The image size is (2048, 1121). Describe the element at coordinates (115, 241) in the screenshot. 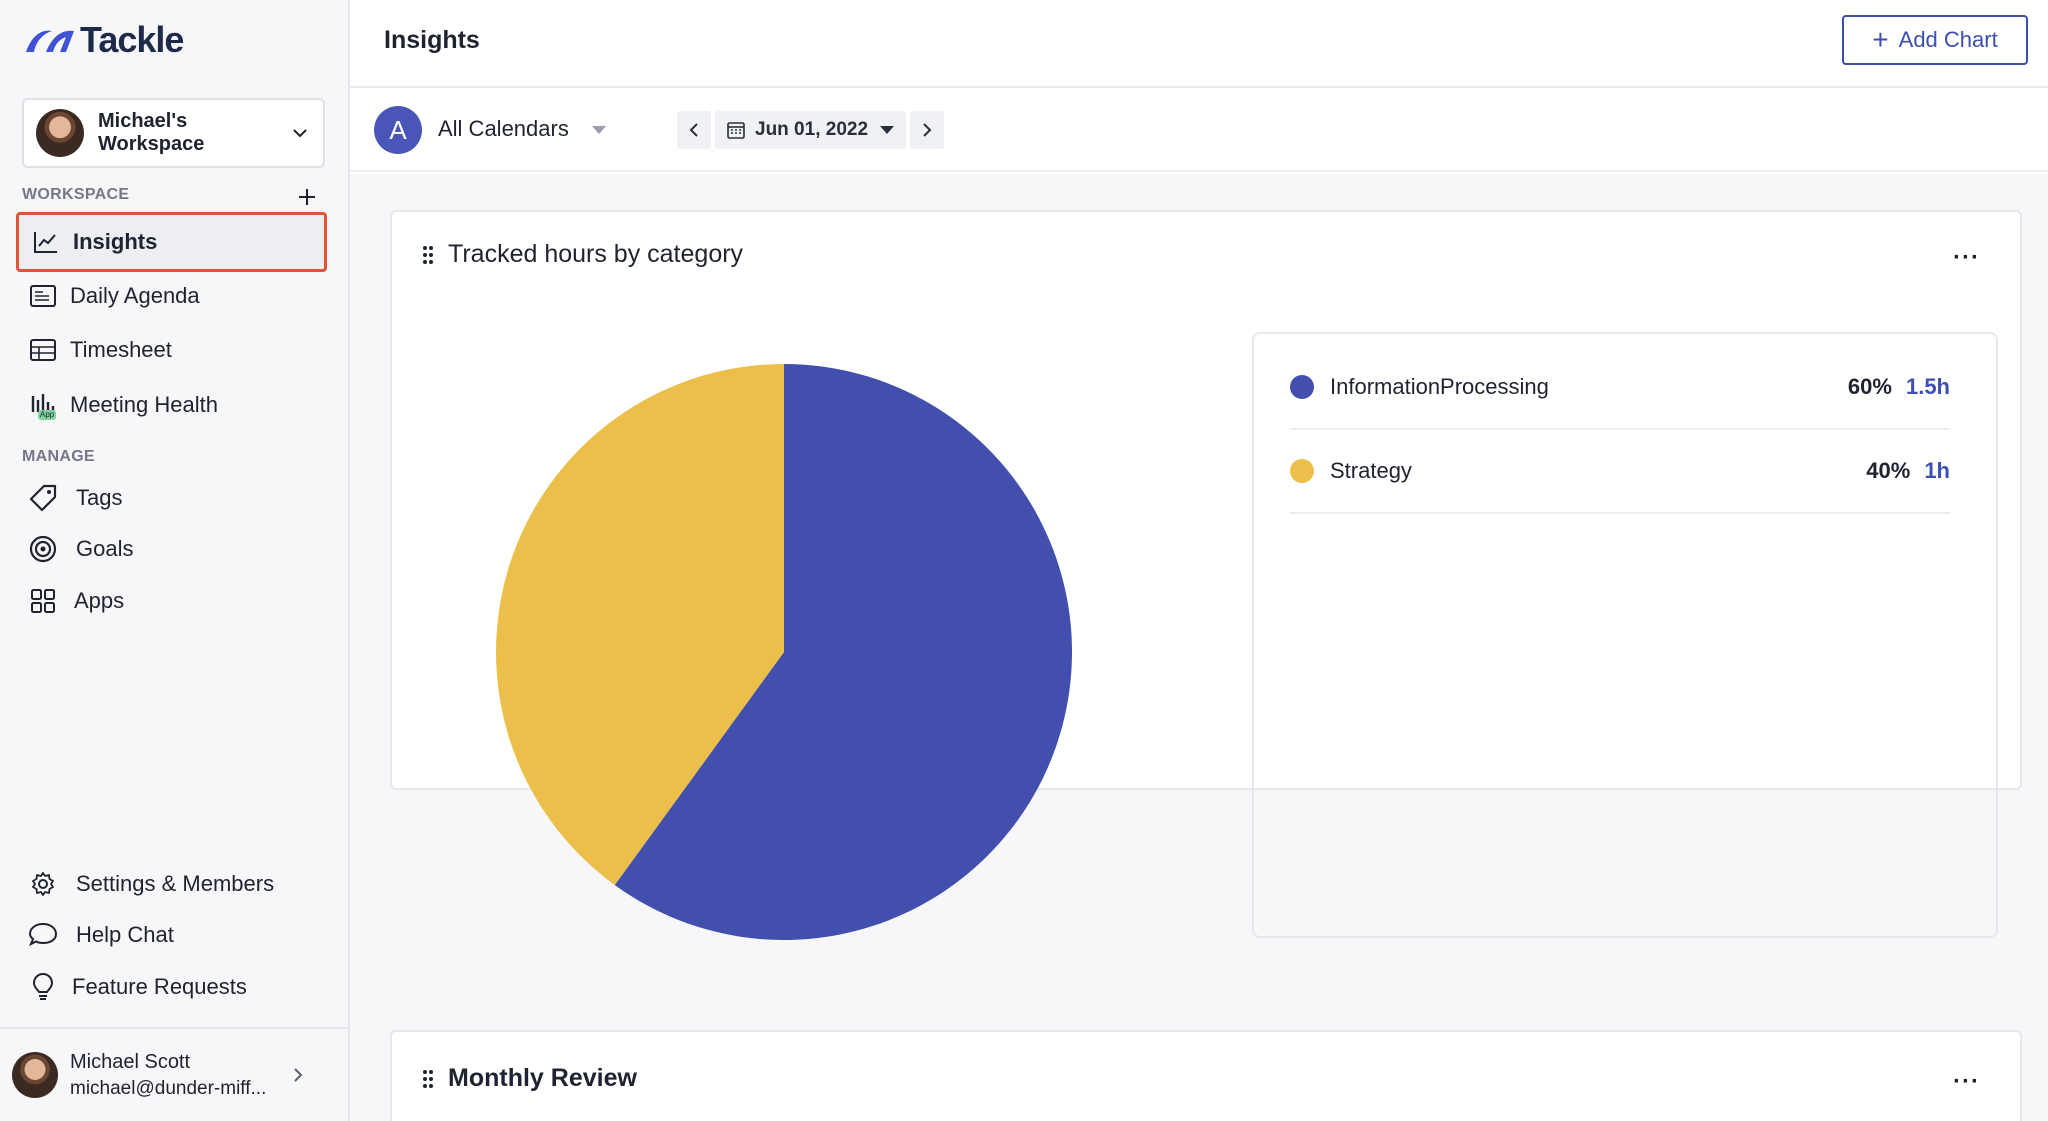

I see `sidebar-item-label: Insights` at that location.